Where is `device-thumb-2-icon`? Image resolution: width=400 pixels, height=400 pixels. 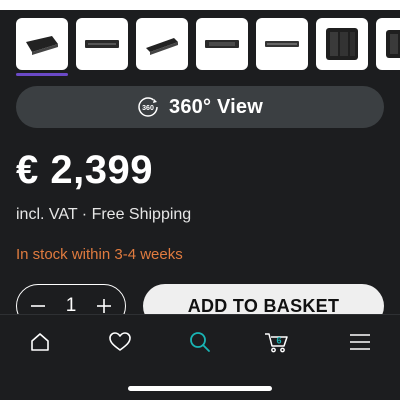
device-thumb-2-icon is located at coordinates (102, 44).